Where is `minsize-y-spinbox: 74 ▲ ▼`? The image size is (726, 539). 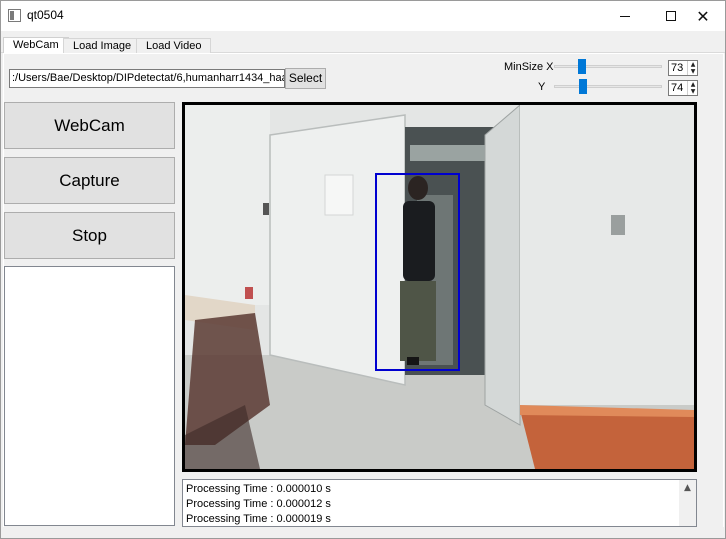 minsize-y-spinbox: 74 ▲ ▼ is located at coordinates (683, 88).